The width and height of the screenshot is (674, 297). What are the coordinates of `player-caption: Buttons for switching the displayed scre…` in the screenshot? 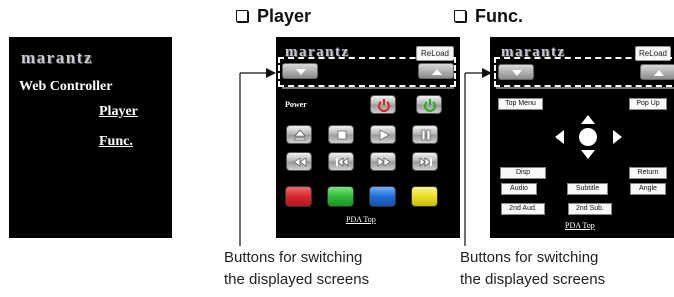 It's located at (296, 269).